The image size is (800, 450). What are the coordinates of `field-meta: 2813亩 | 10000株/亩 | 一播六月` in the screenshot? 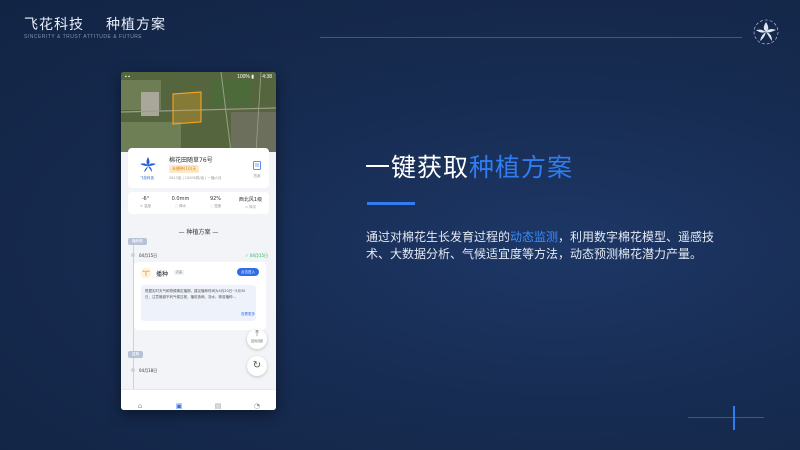 It's located at (195, 178).